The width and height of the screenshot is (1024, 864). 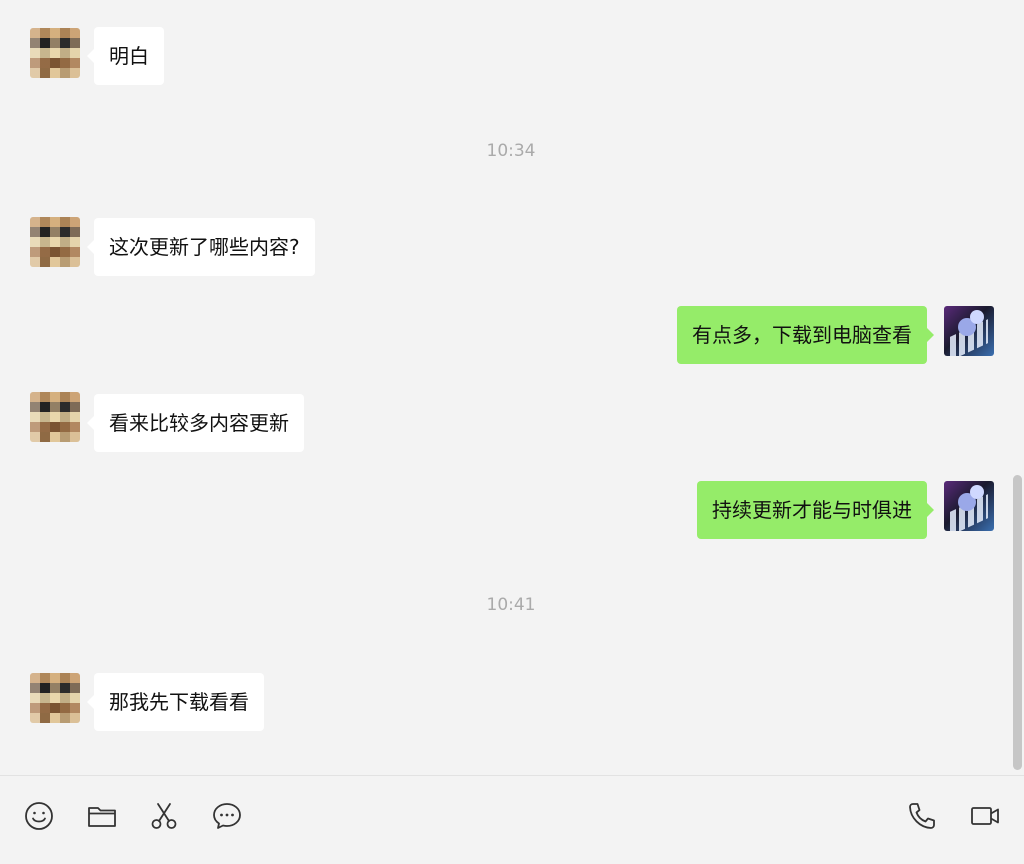 What do you see at coordinates (512, 820) in the screenshot?
I see `input-toolbar` at bounding box center [512, 820].